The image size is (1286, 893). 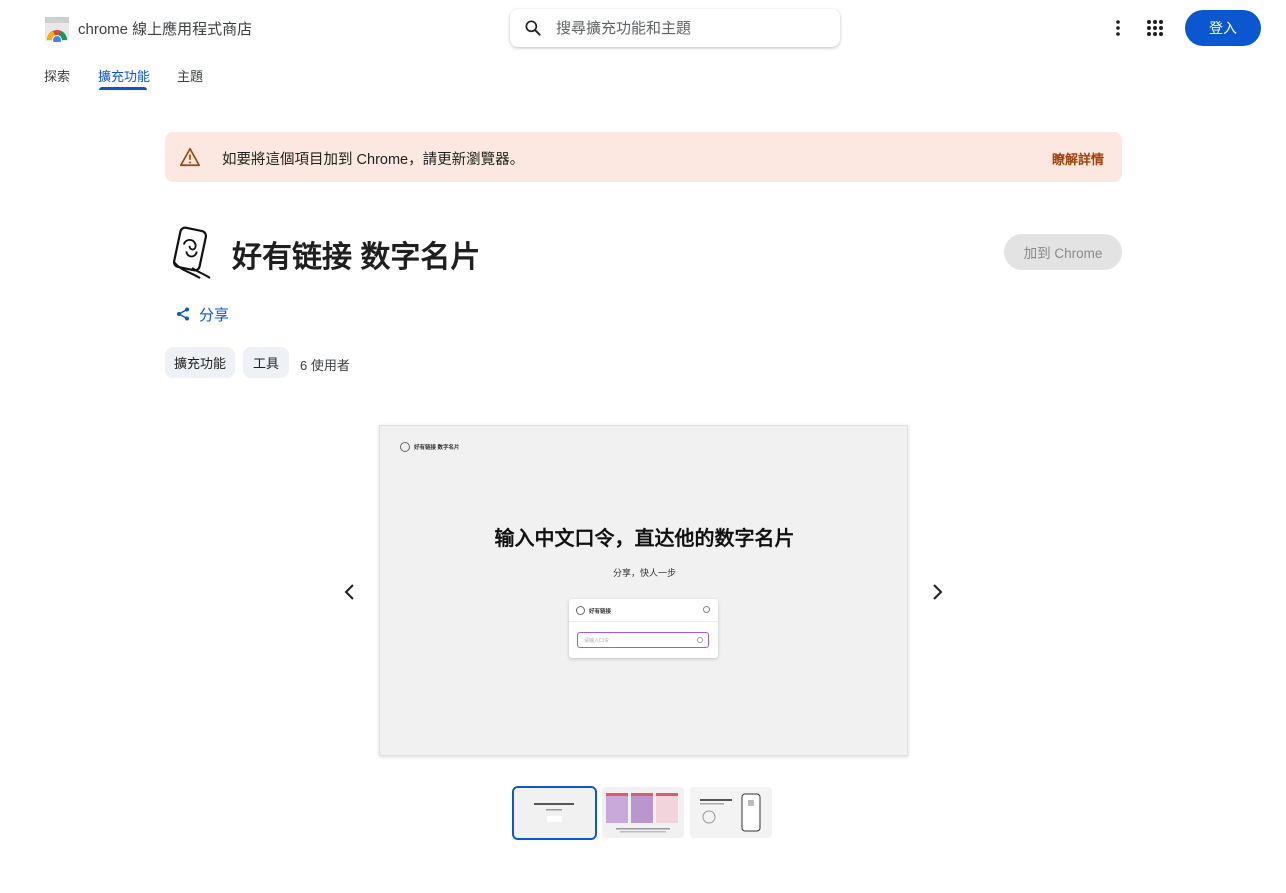 I want to click on share-icon, so click(x=183, y=314).